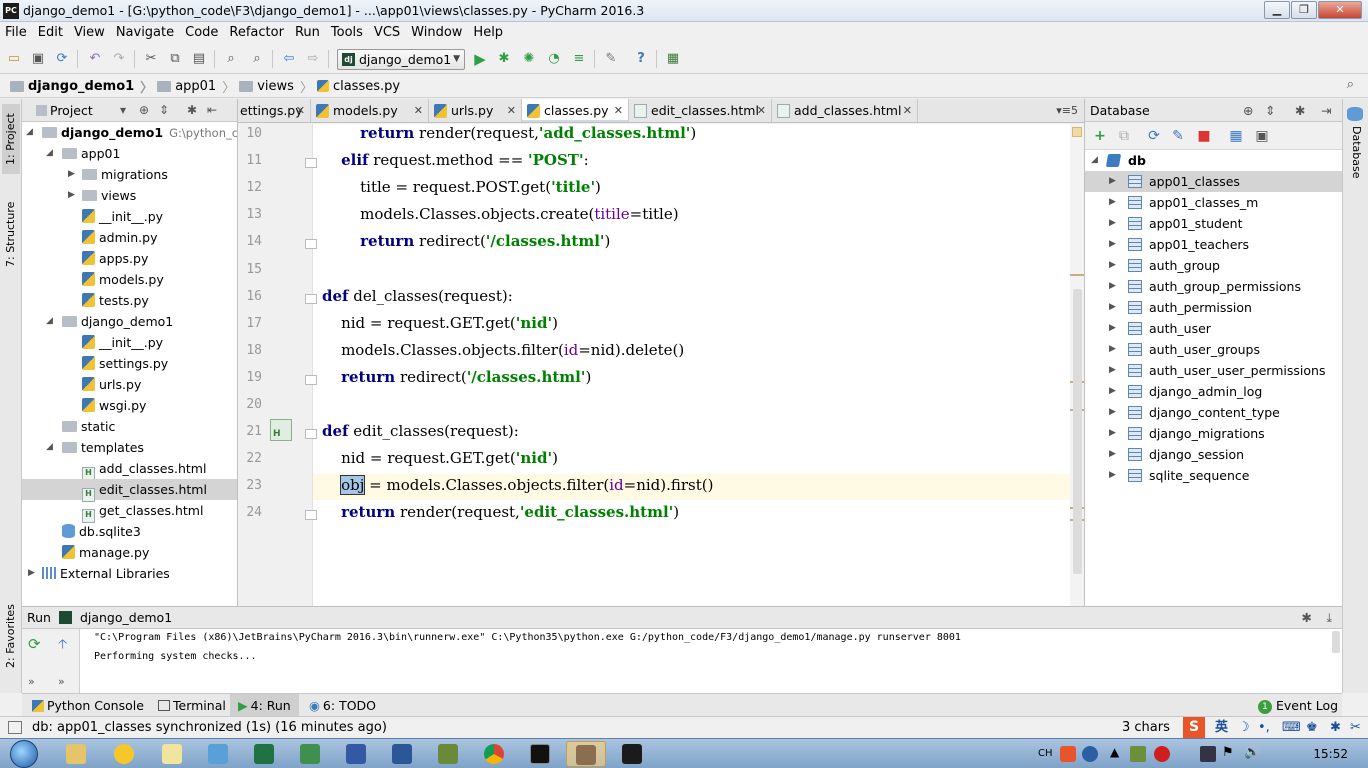 The image size is (1368, 768). I want to click on console-icon: ▣, so click(1262, 136).